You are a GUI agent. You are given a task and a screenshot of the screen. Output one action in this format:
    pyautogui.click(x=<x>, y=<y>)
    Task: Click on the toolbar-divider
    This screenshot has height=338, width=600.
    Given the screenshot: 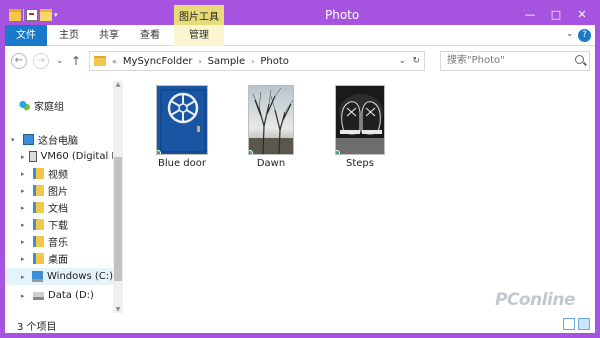 What is the action you would take?
    pyautogui.click(x=23, y=15)
    